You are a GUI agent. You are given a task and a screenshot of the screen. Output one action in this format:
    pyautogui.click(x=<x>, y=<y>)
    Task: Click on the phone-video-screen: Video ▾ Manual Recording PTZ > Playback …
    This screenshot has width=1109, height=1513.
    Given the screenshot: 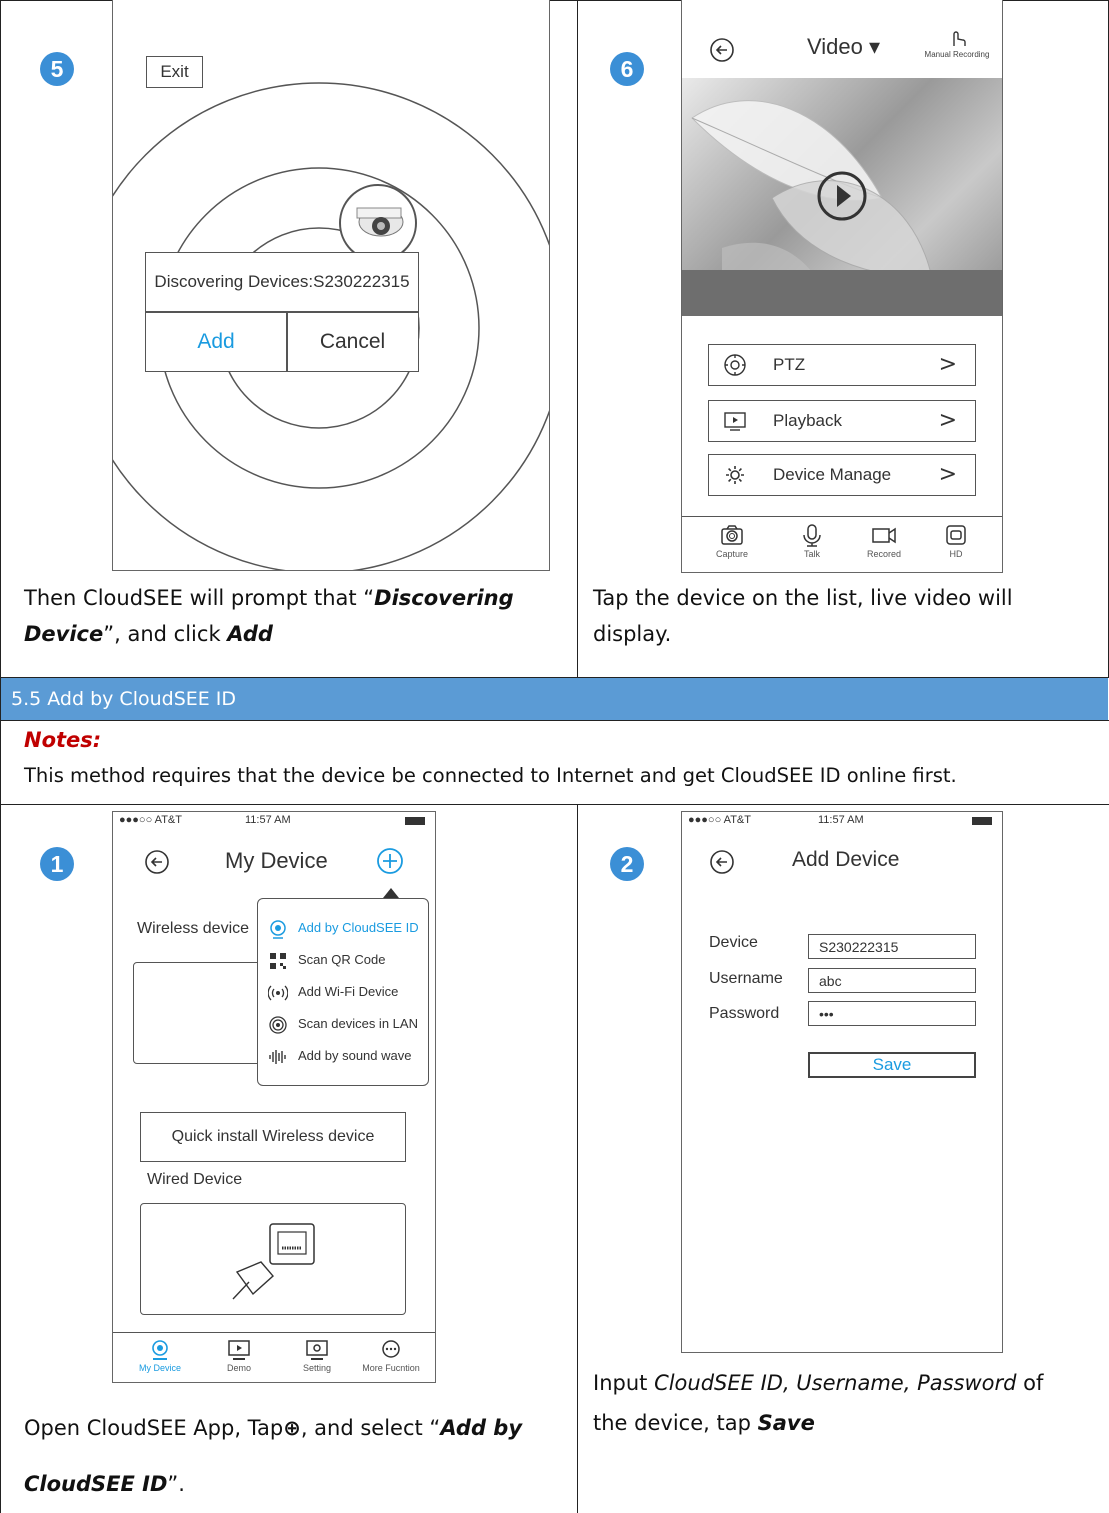 What is the action you would take?
    pyautogui.click(x=842, y=286)
    